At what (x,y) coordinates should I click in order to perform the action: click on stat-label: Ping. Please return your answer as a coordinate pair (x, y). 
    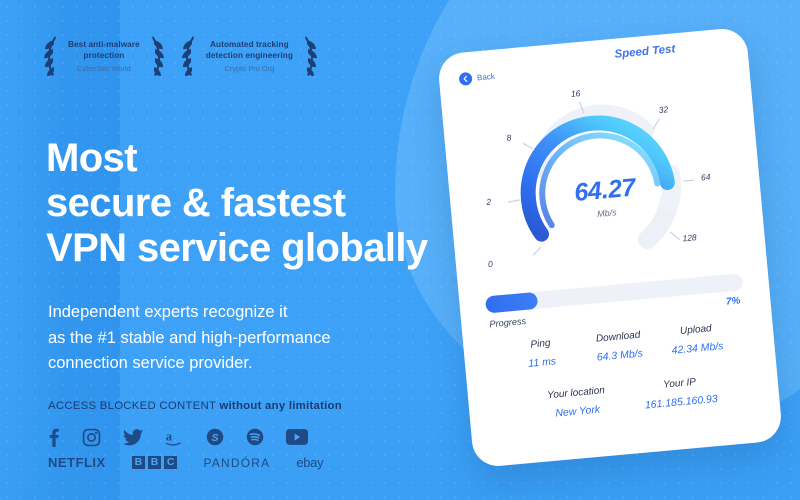
    Looking at the image, I should click on (540, 344).